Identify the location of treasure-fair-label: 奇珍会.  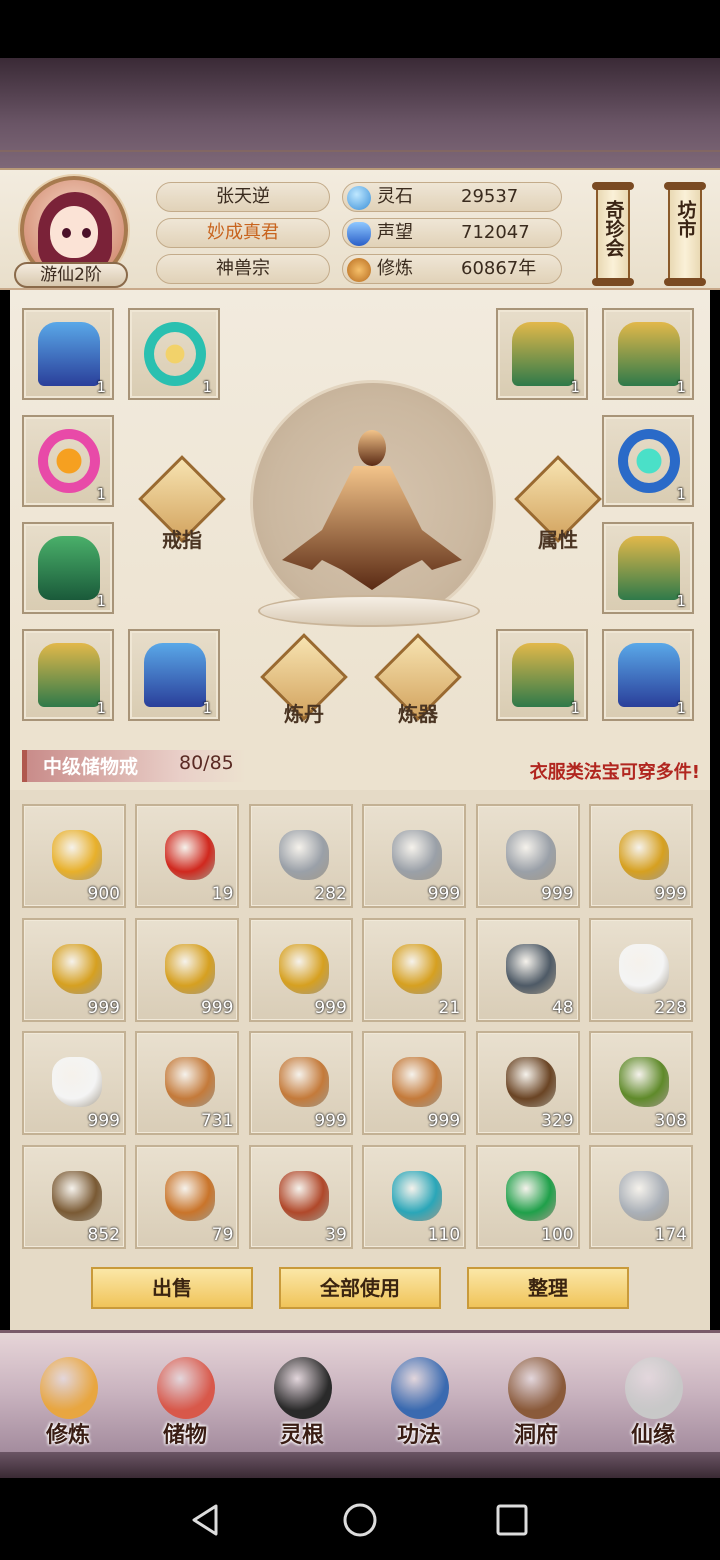
(613, 228).